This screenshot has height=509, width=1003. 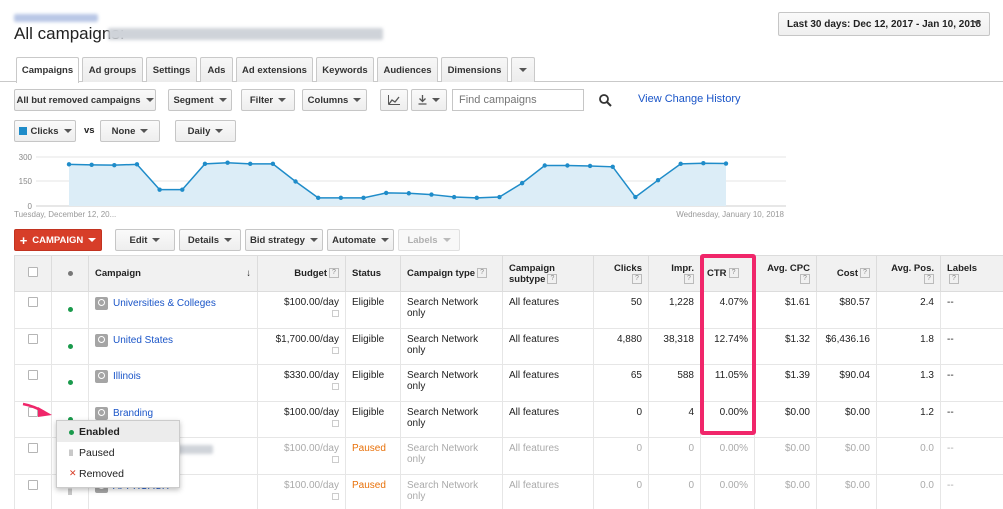 I want to click on chart-period-dropdown: Daily, so click(x=205, y=131).